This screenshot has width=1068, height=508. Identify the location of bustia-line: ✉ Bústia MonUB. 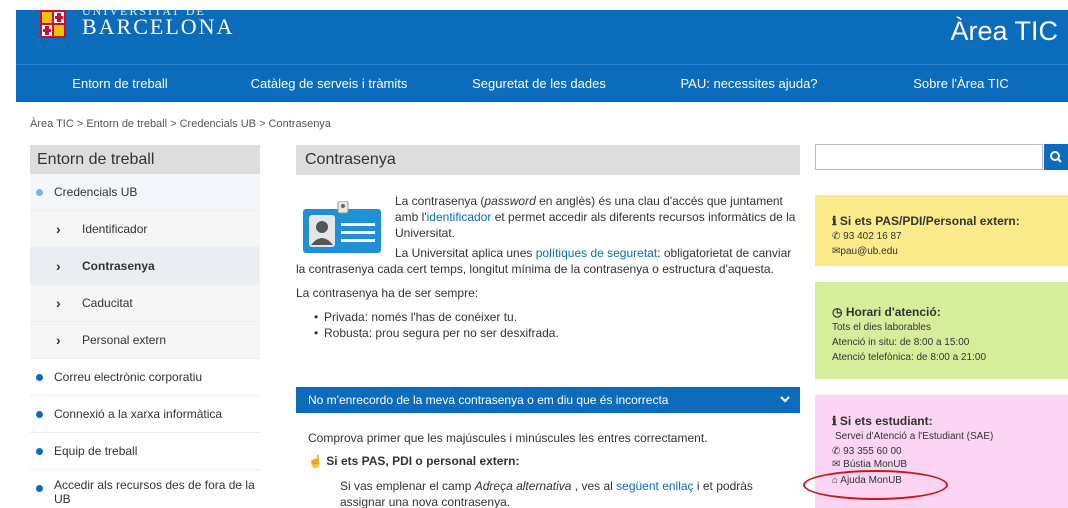
(950, 464).